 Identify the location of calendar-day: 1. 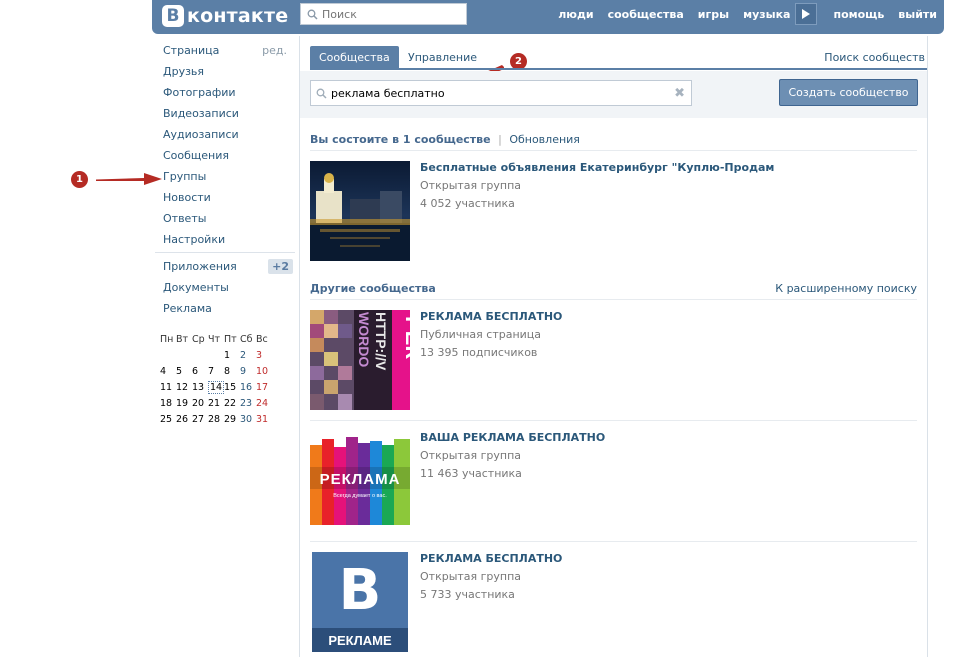
(232, 356).